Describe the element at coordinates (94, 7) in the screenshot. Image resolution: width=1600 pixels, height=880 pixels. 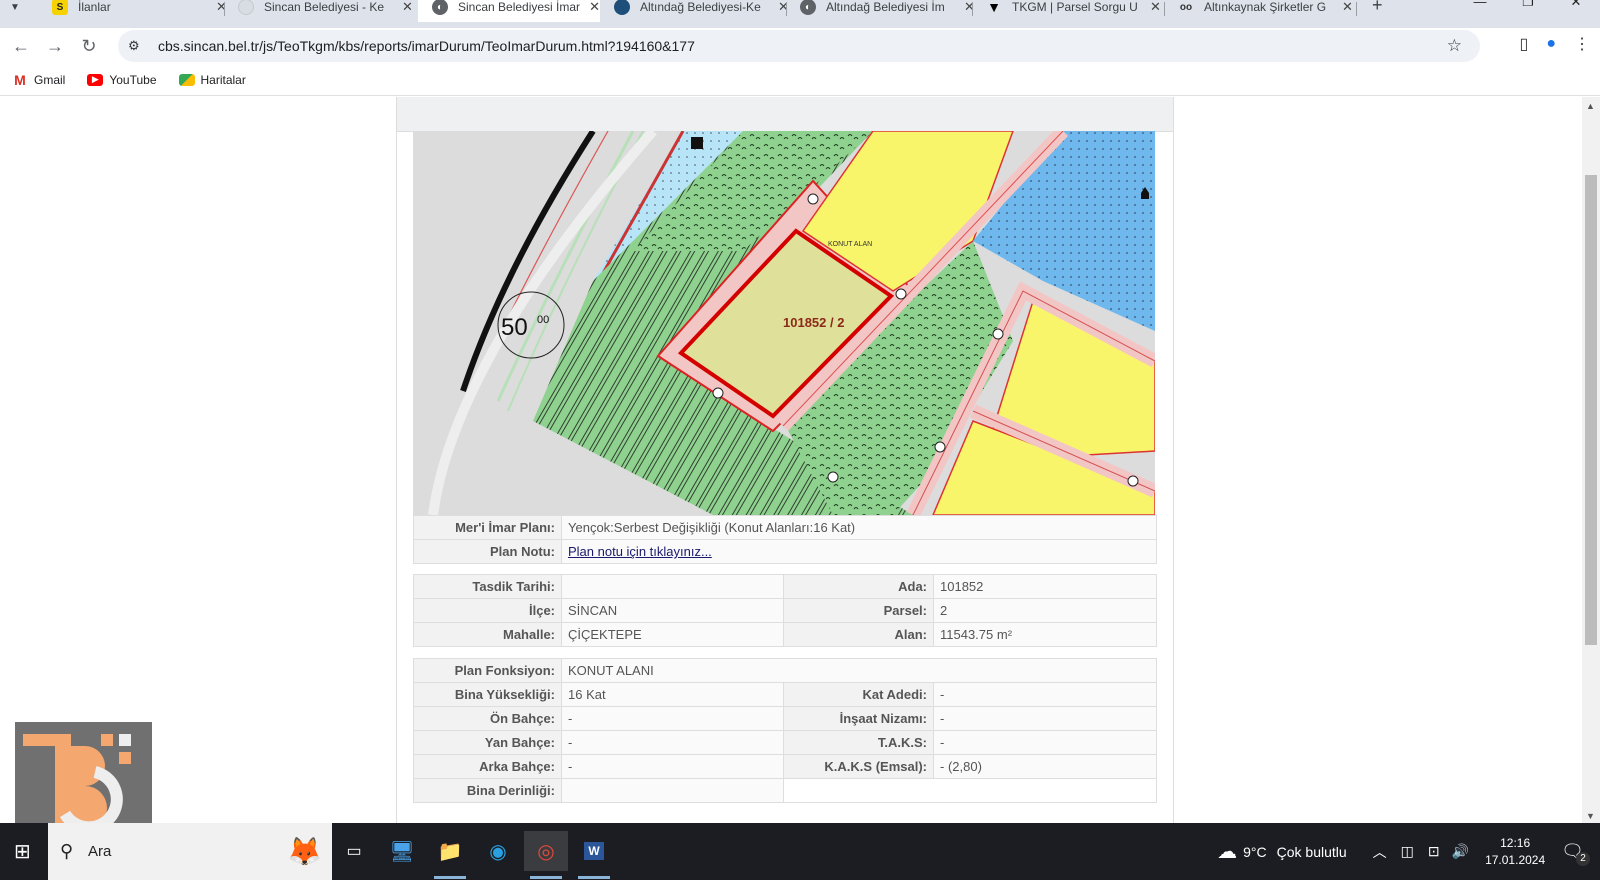
I see `tab-title: İlanlar` at that location.